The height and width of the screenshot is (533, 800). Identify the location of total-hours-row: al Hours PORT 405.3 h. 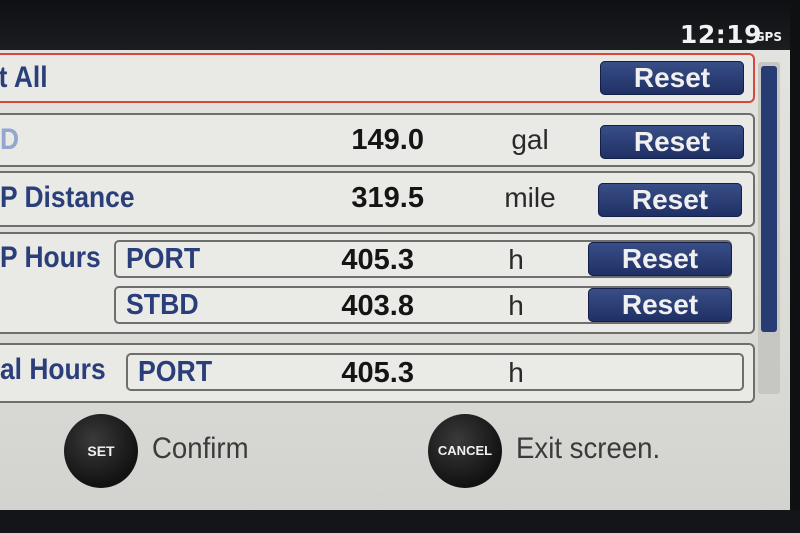
(377, 373).